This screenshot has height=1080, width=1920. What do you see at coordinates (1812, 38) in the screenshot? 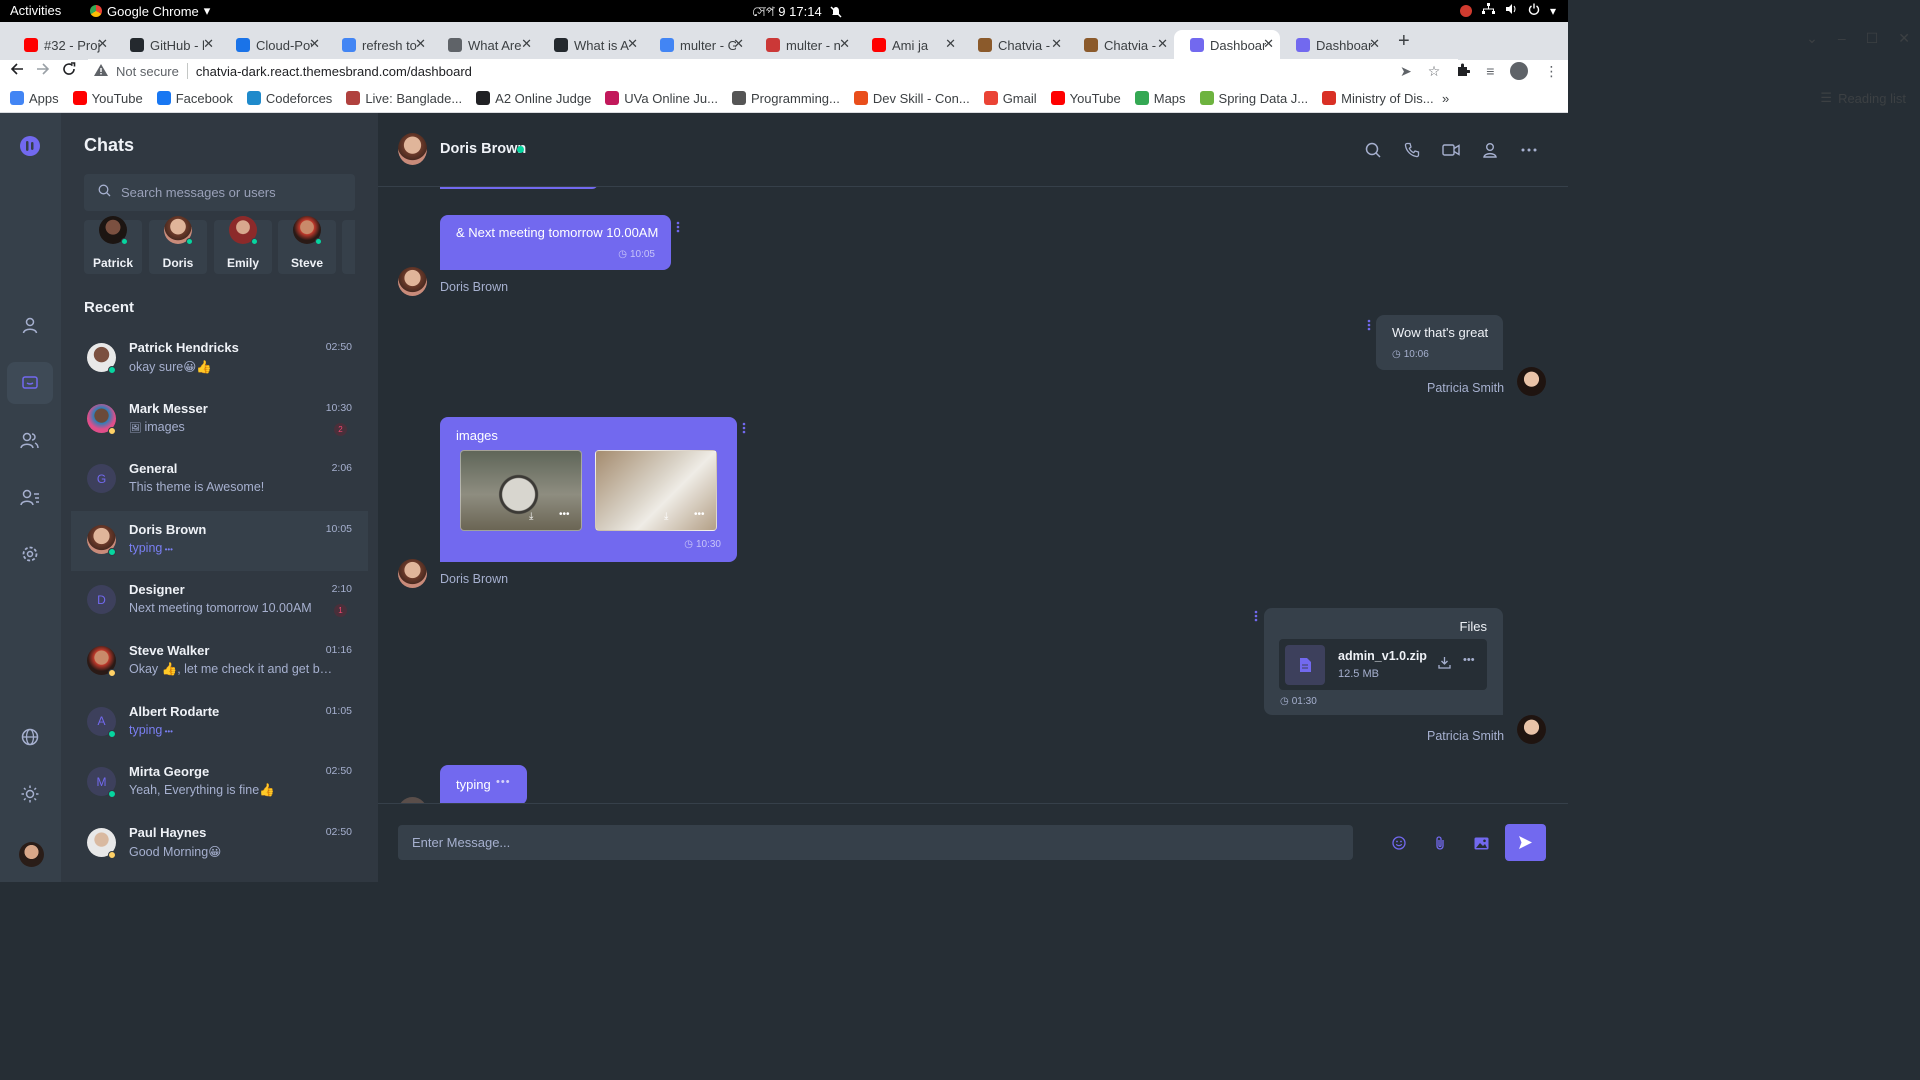
I see `tab-search-icon: ⌄` at bounding box center [1812, 38].